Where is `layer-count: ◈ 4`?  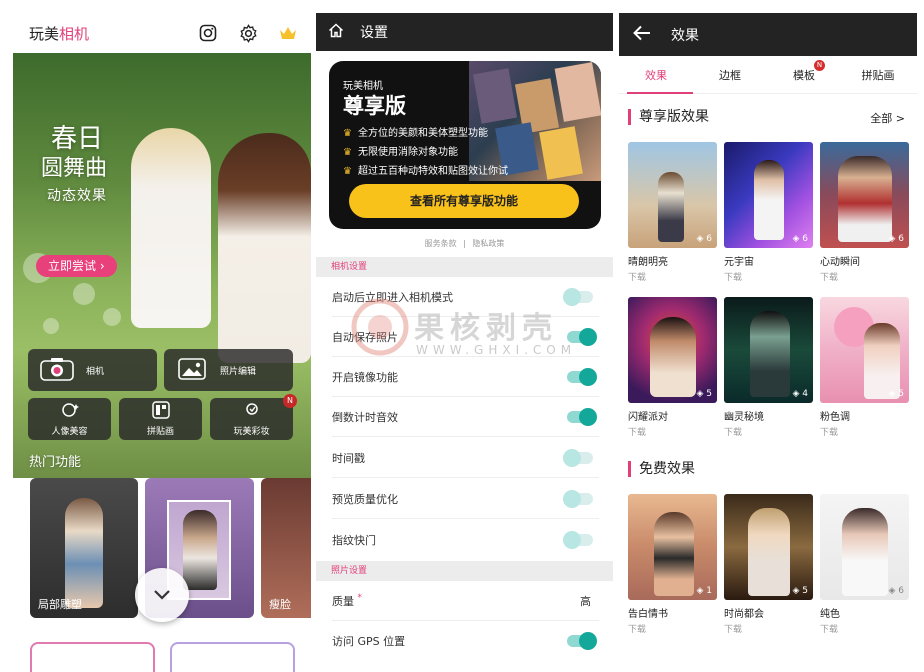
layer-count: ◈ 4 is located at coordinates (800, 394).